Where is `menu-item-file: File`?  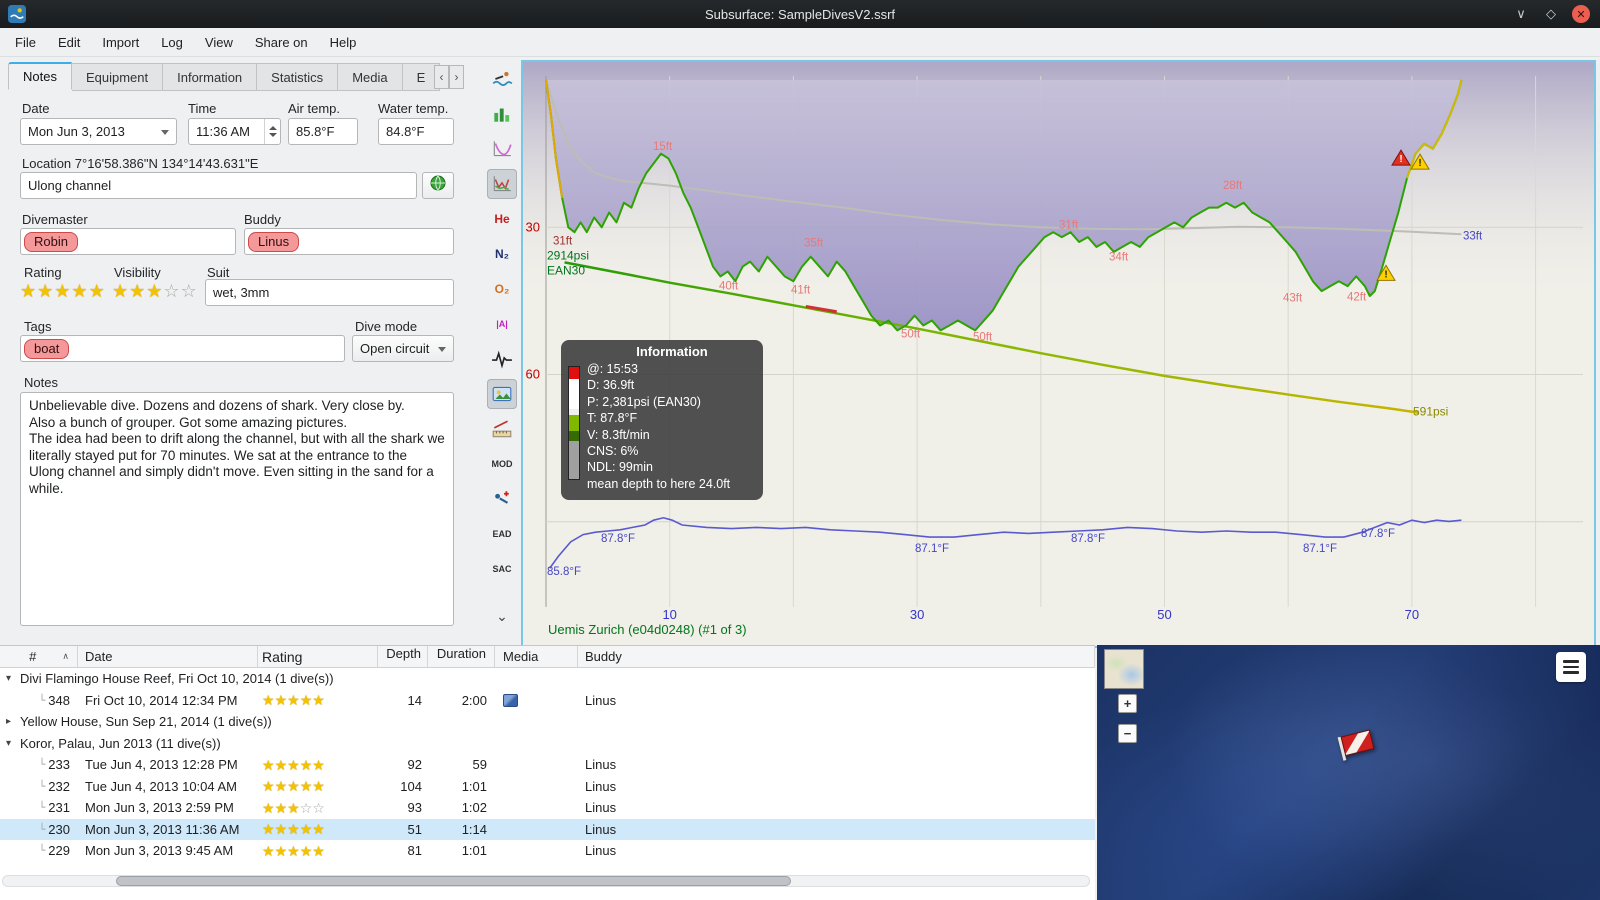 menu-item-file: File is located at coordinates (25, 42).